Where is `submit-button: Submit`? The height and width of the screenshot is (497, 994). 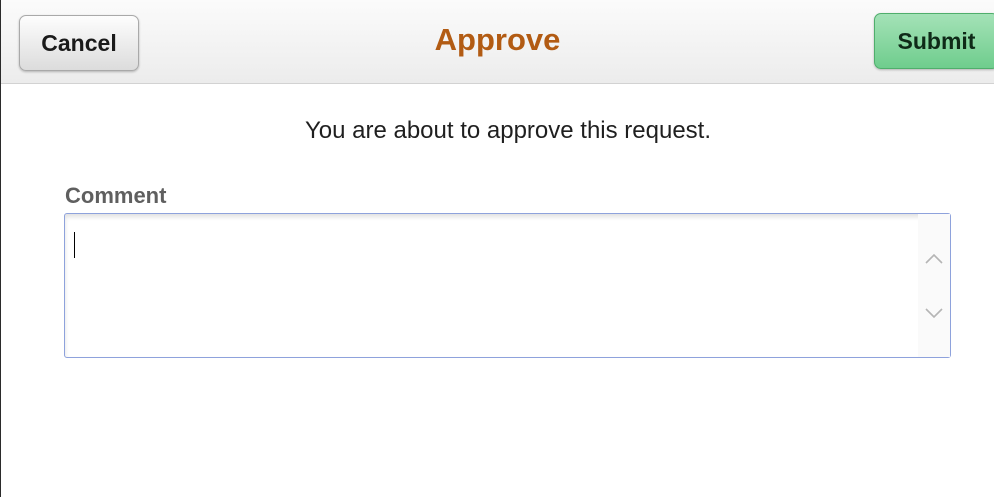 submit-button: Submit is located at coordinates (934, 41).